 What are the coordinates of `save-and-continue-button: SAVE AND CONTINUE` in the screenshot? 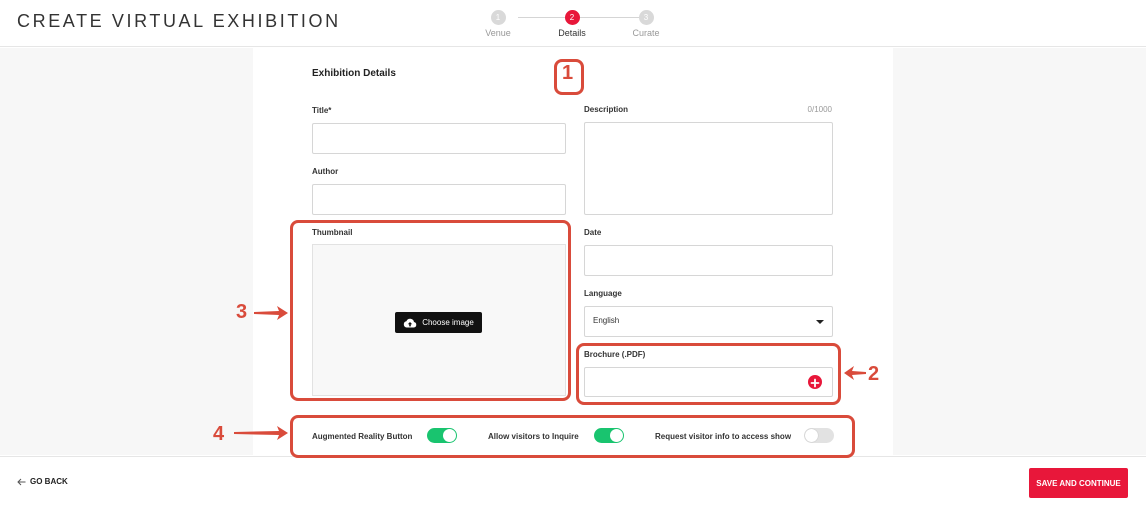 It's located at (1078, 483).